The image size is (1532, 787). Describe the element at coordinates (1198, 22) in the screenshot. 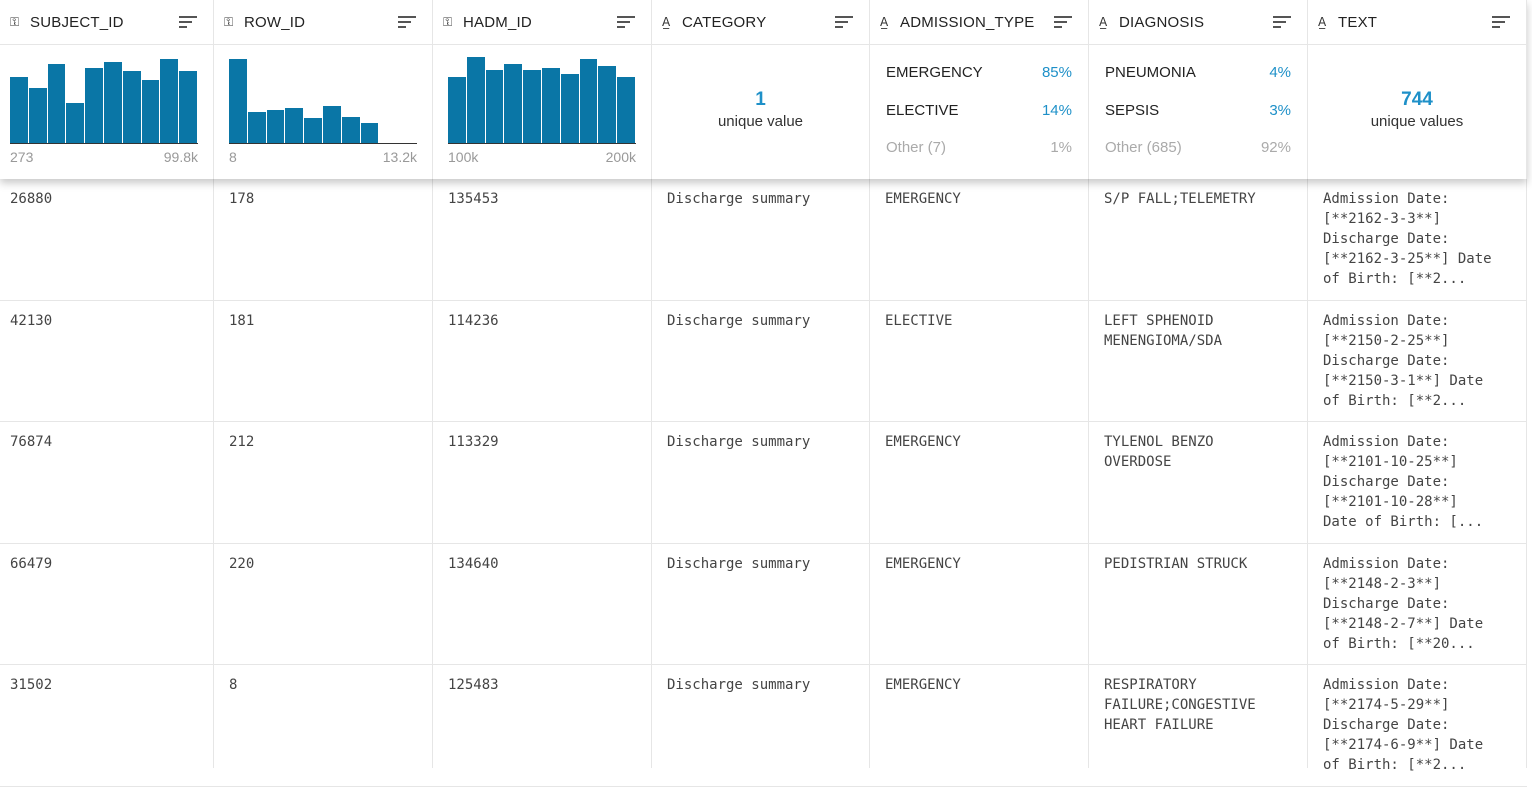

I see `column-header-diagnosis: A̲ DIAGNOSIS` at that location.